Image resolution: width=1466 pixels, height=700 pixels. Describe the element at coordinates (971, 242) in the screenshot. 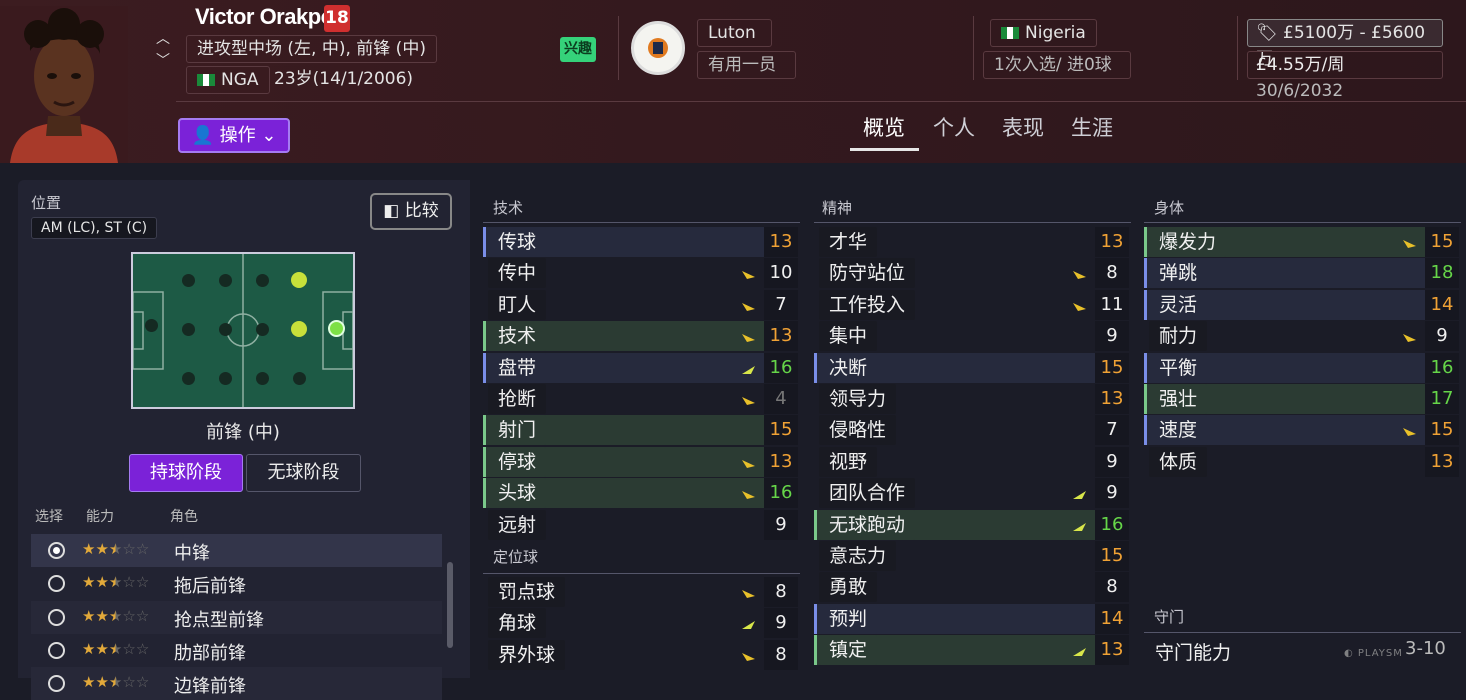

I see `attribute-row: 才华 13` at that location.